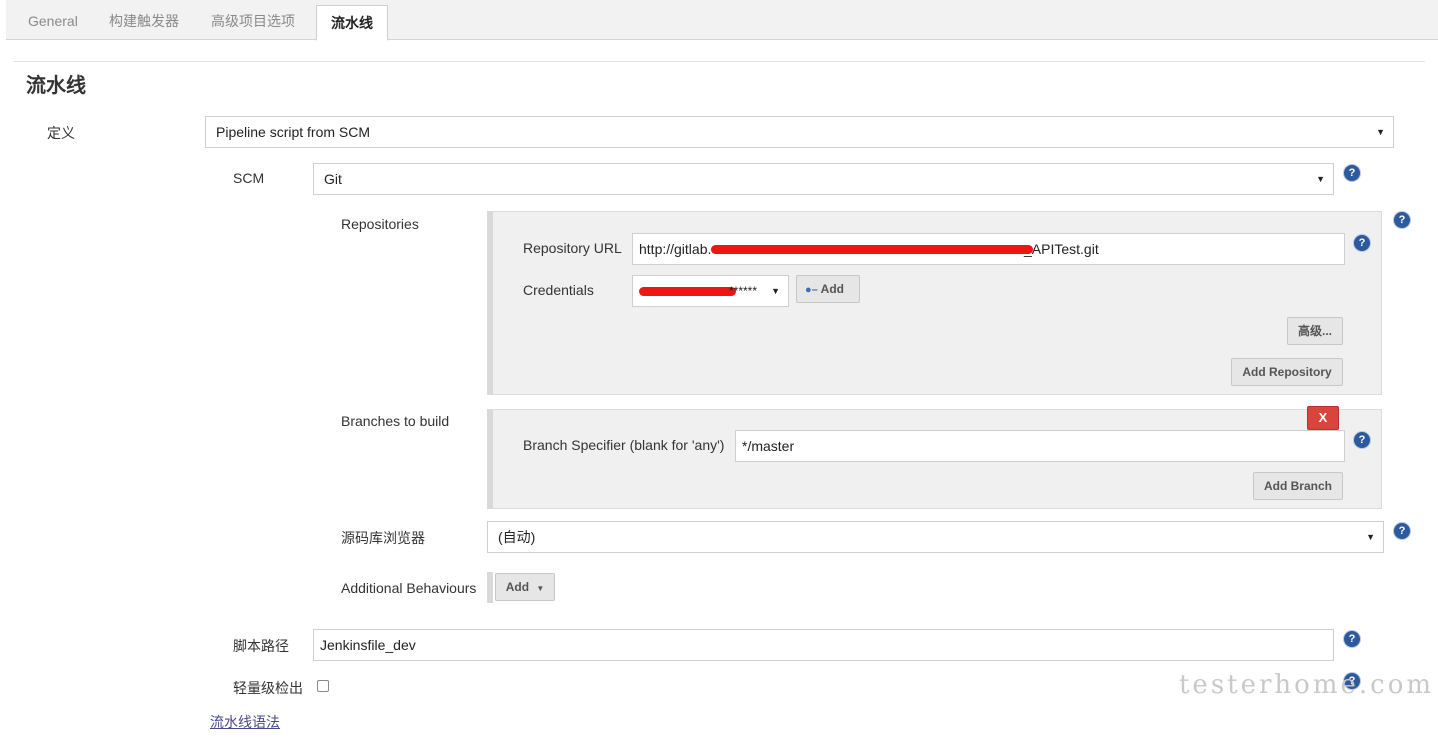  What do you see at coordinates (1287, 372) in the screenshot?
I see `add-repository-button: Add Repository` at bounding box center [1287, 372].